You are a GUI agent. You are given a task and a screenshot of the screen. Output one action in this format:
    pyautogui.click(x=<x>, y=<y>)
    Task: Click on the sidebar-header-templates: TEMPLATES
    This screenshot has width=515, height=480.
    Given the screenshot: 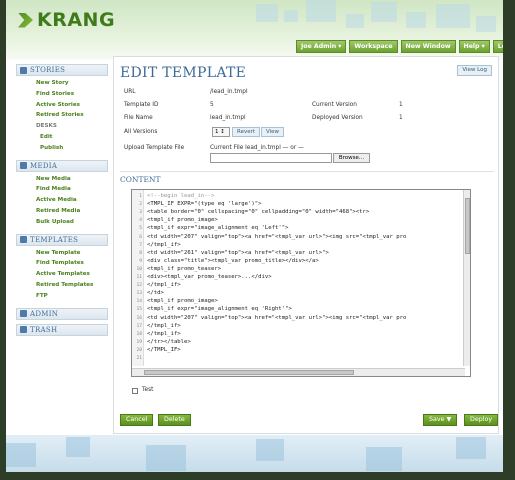 What is the action you would take?
    pyautogui.click(x=62, y=239)
    